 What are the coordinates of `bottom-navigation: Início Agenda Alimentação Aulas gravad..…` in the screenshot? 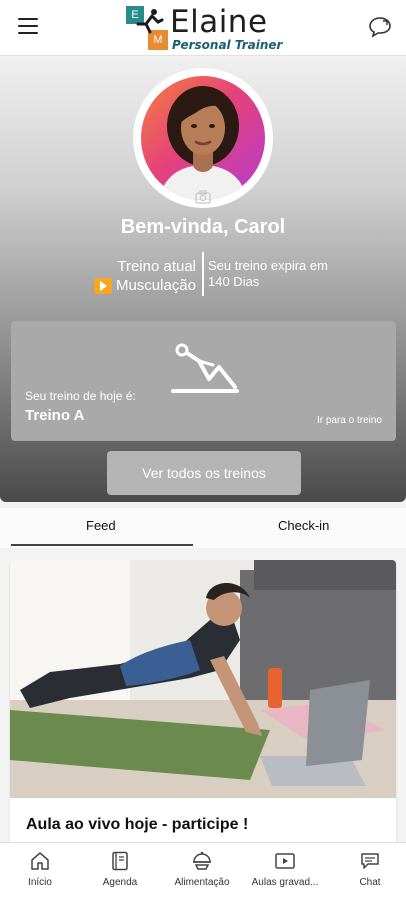 It's located at (203, 871).